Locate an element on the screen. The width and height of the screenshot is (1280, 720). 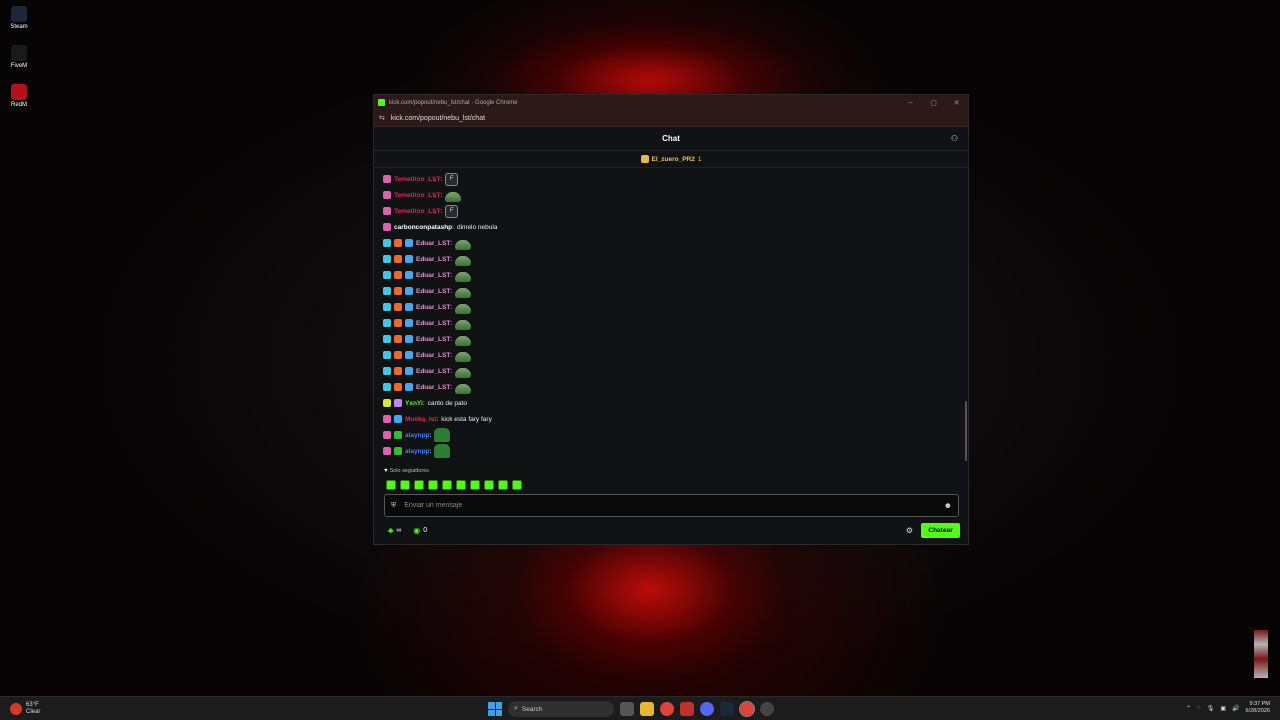
emoji-picker-icon: ☻ is located at coordinates (948, 505).